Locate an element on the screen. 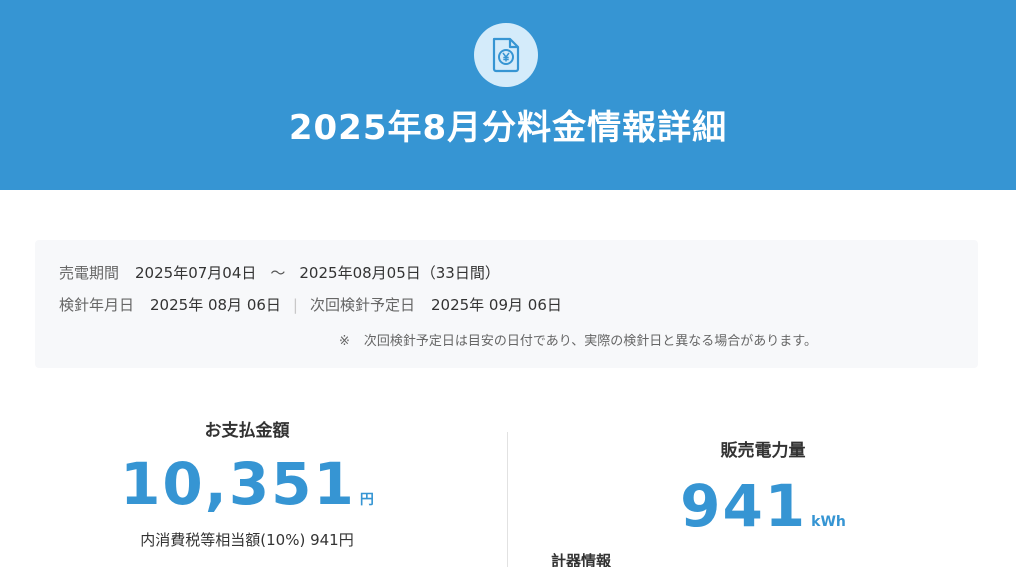 This screenshot has height=567, width=1016. sale-period-row: 売電期間 2025年07月04日〜 2025年08月05日（33日間） is located at coordinates (279, 272).